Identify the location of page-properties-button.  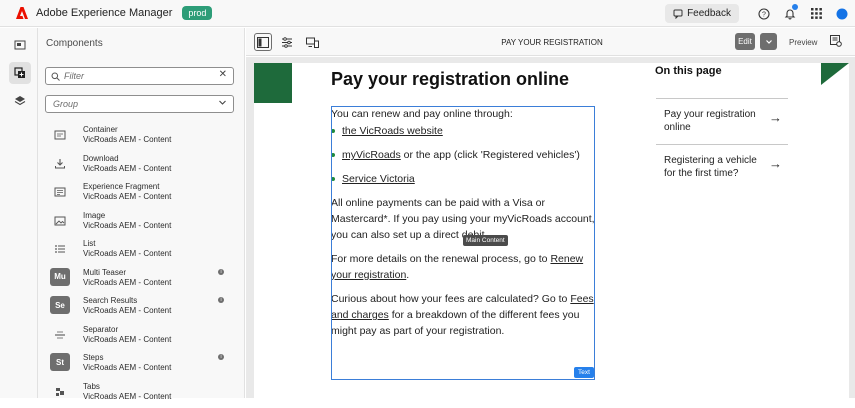
(287, 42).